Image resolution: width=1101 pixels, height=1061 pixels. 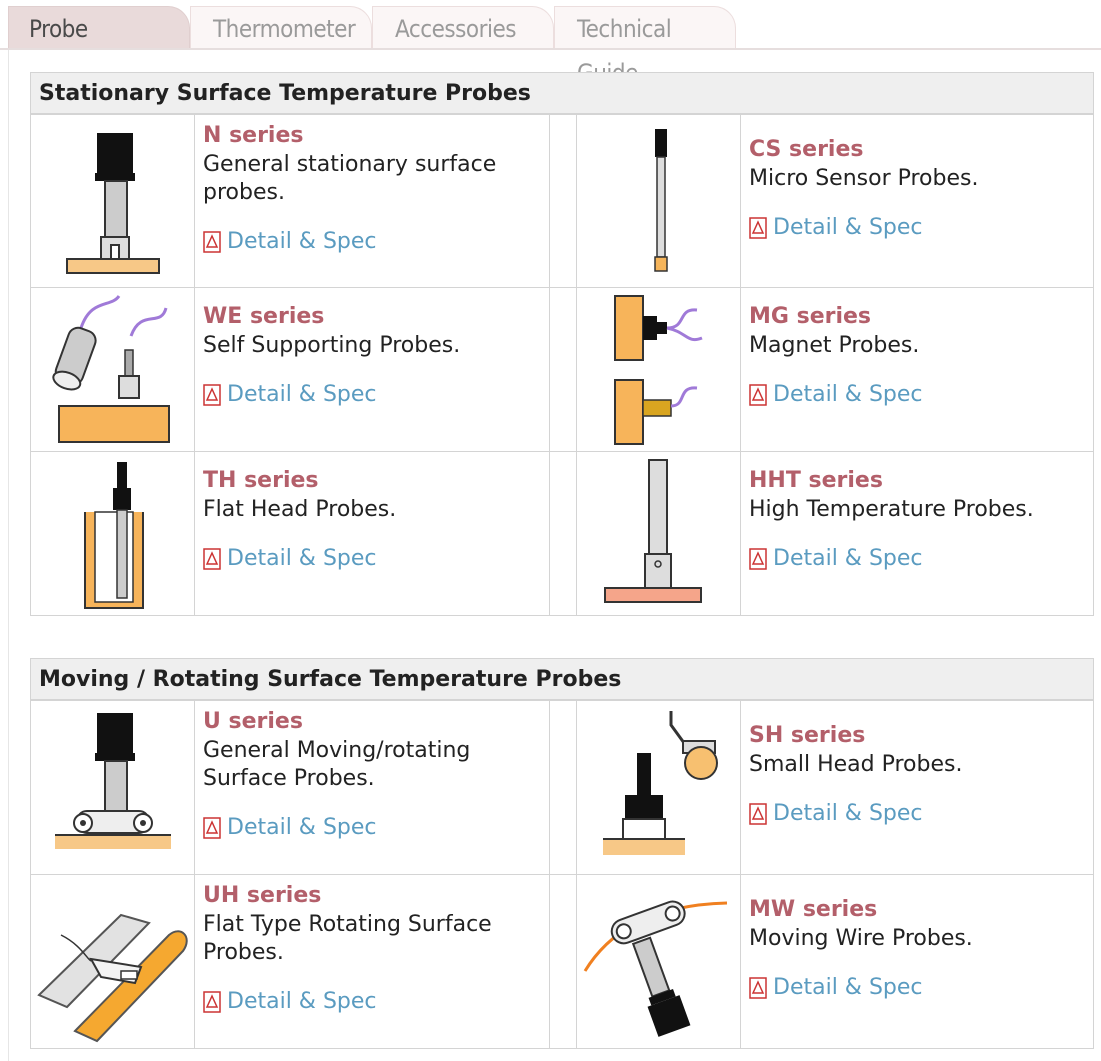 What do you see at coordinates (350, 178) in the screenshot?
I see `series-description: General stationary surface probes.` at bounding box center [350, 178].